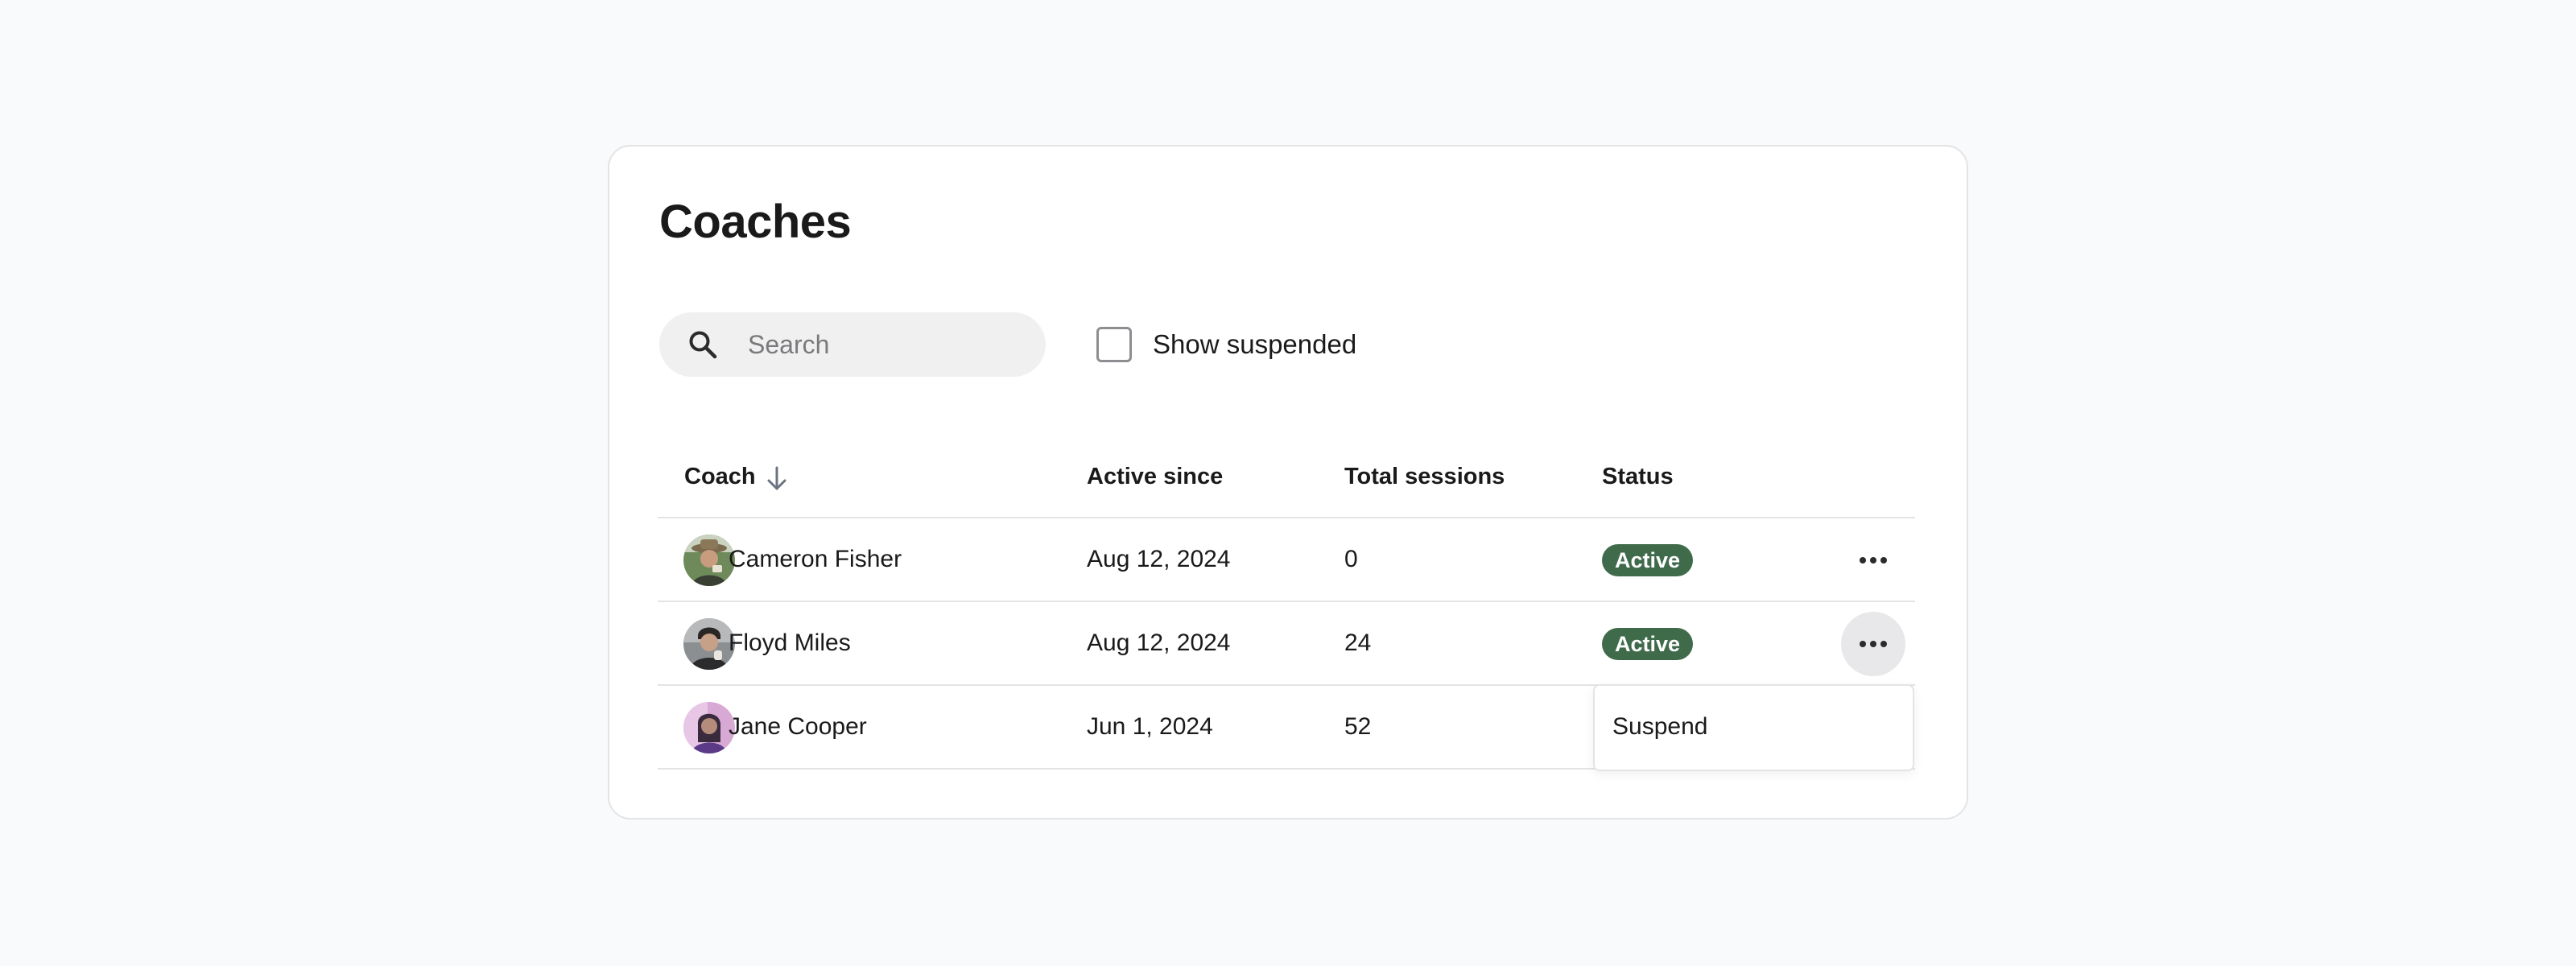 The width and height of the screenshot is (2576, 966). Describe the element at coordinates (1659, 727) in the screenshot. I see `menu-item-suspend: Suspend` at that location.